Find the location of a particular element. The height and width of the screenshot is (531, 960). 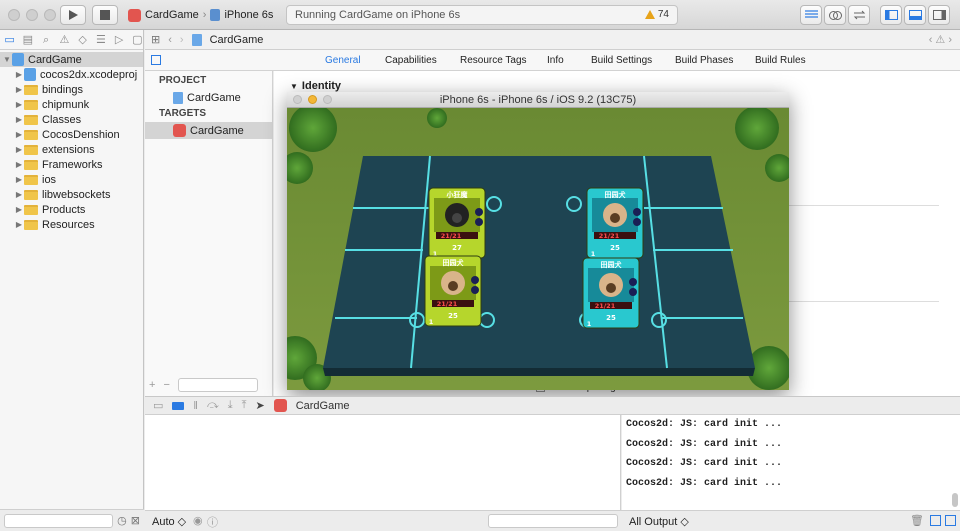

output-popup: All Output ◇ is located at coordinates (659, 521).